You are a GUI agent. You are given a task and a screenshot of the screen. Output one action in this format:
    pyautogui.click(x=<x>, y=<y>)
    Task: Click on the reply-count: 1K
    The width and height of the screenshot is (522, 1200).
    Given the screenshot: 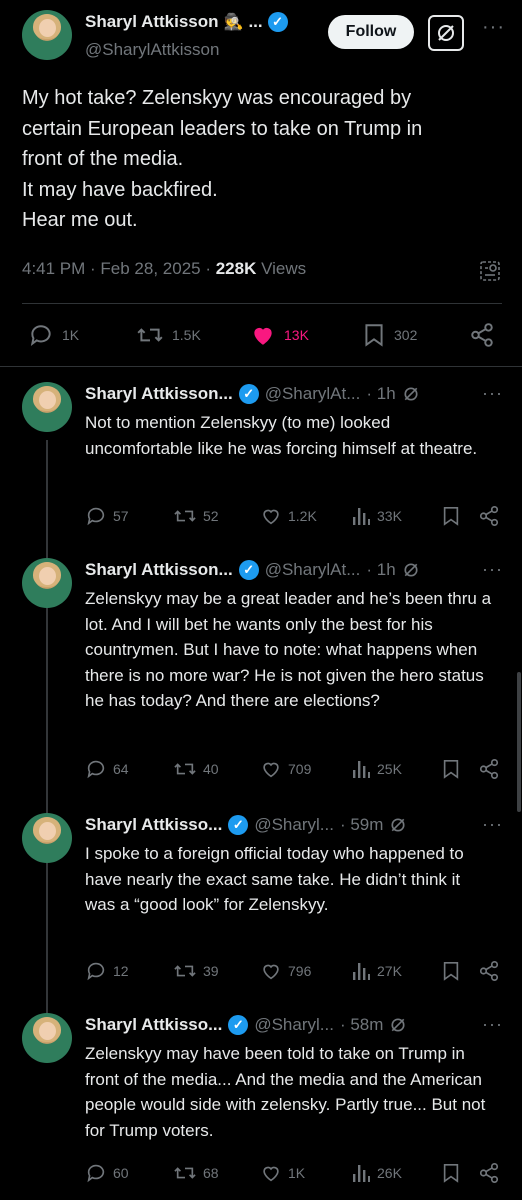 What is the action you would take?
    pyautogui.click(x=71, y=335)
    